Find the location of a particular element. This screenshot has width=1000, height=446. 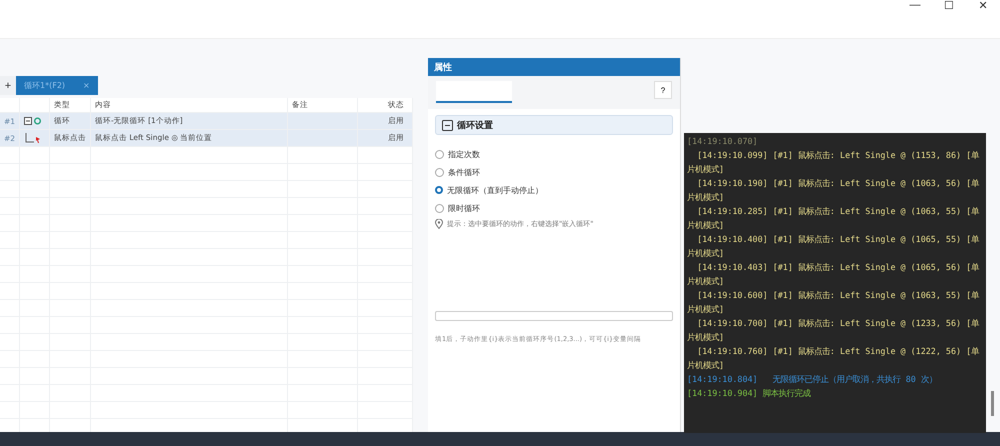

radio-option: 条件循环 is located at coordinates (554, 172).